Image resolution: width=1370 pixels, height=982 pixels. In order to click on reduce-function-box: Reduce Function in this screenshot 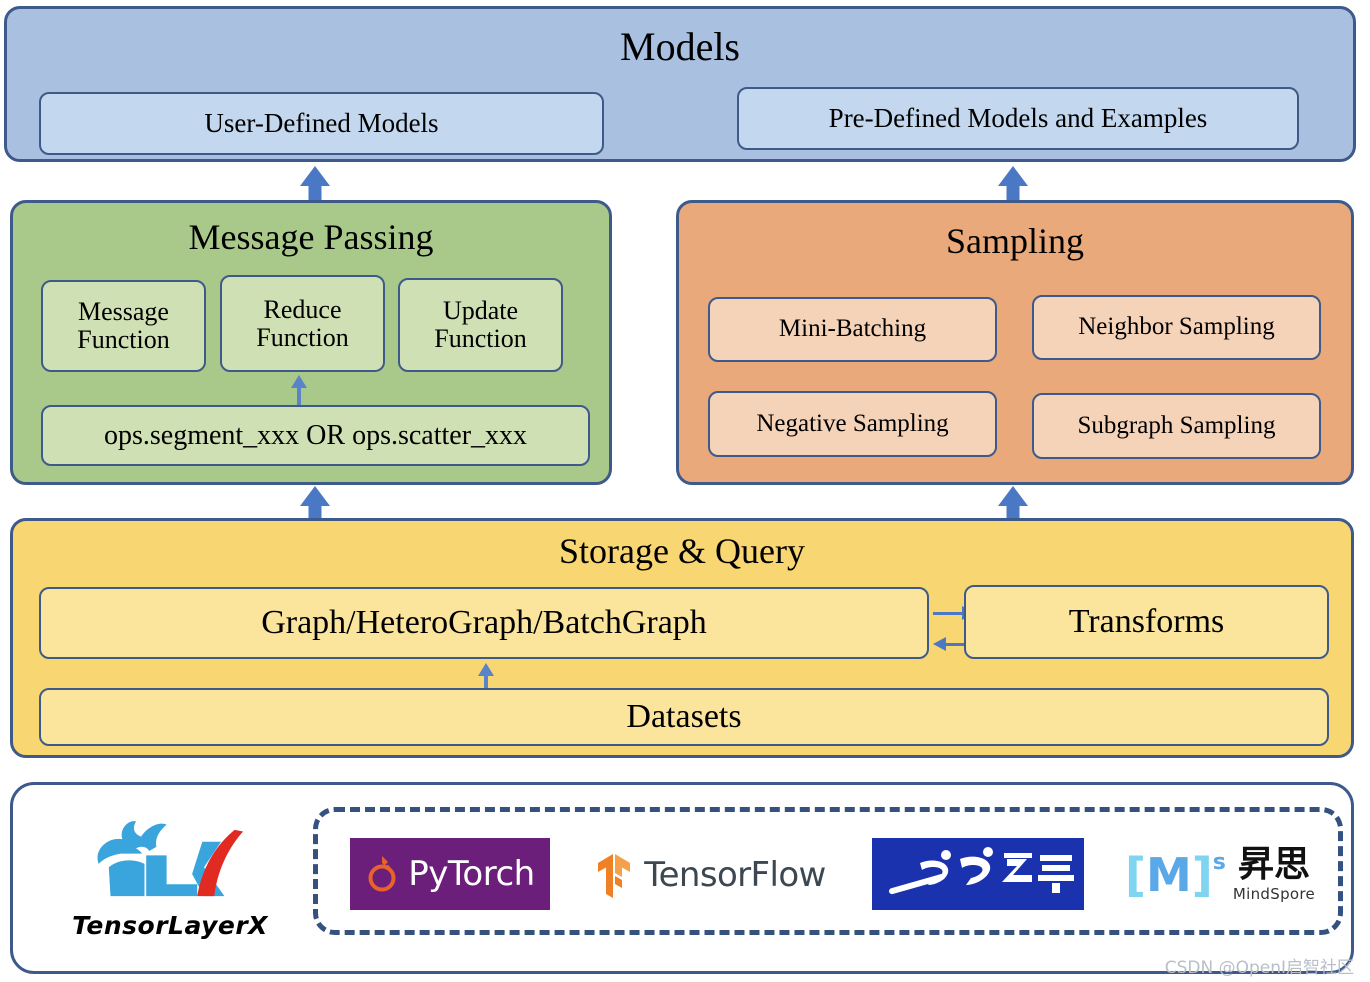, I will do `click(302, 323)`.